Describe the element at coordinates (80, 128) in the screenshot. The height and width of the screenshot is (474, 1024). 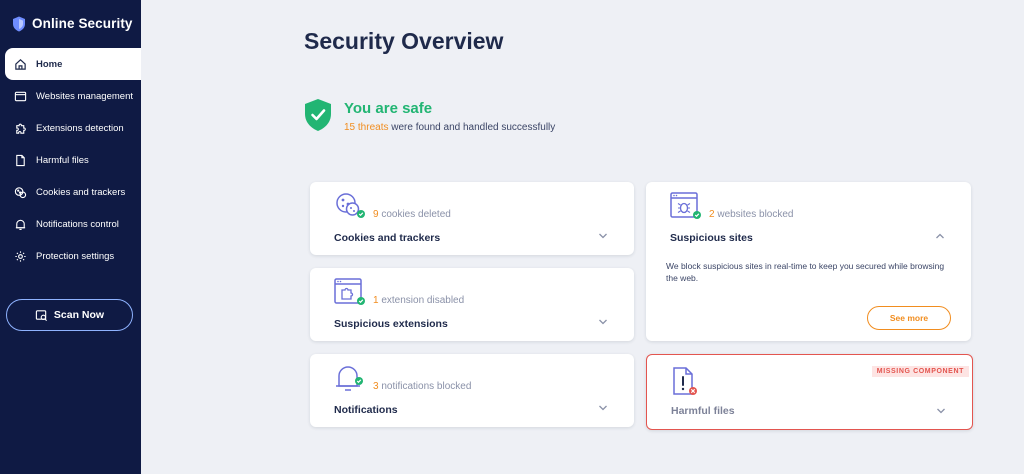
I see `sidebar-item-label: Extensions detection` at that location.